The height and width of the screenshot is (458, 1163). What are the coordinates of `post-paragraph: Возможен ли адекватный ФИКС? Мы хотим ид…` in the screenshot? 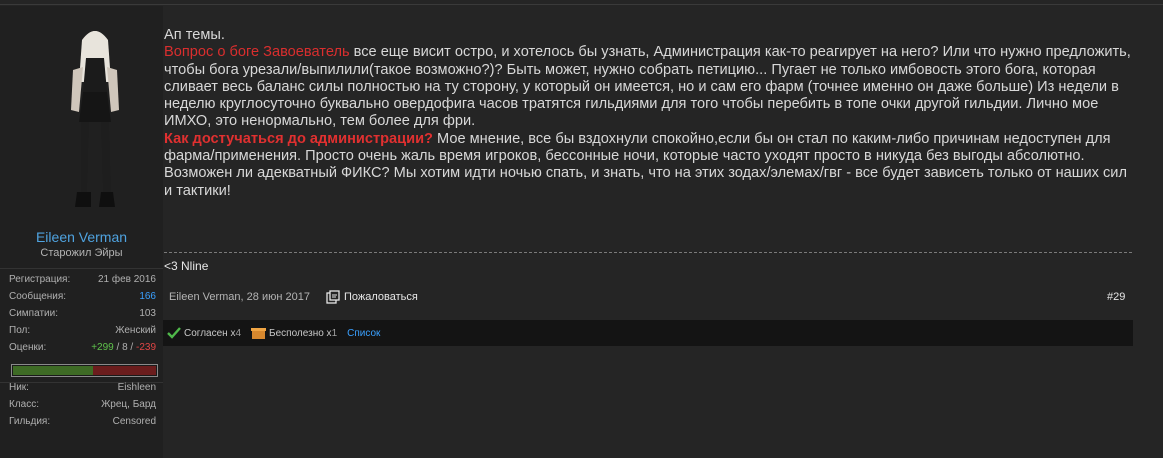 It's located at (645, 182).